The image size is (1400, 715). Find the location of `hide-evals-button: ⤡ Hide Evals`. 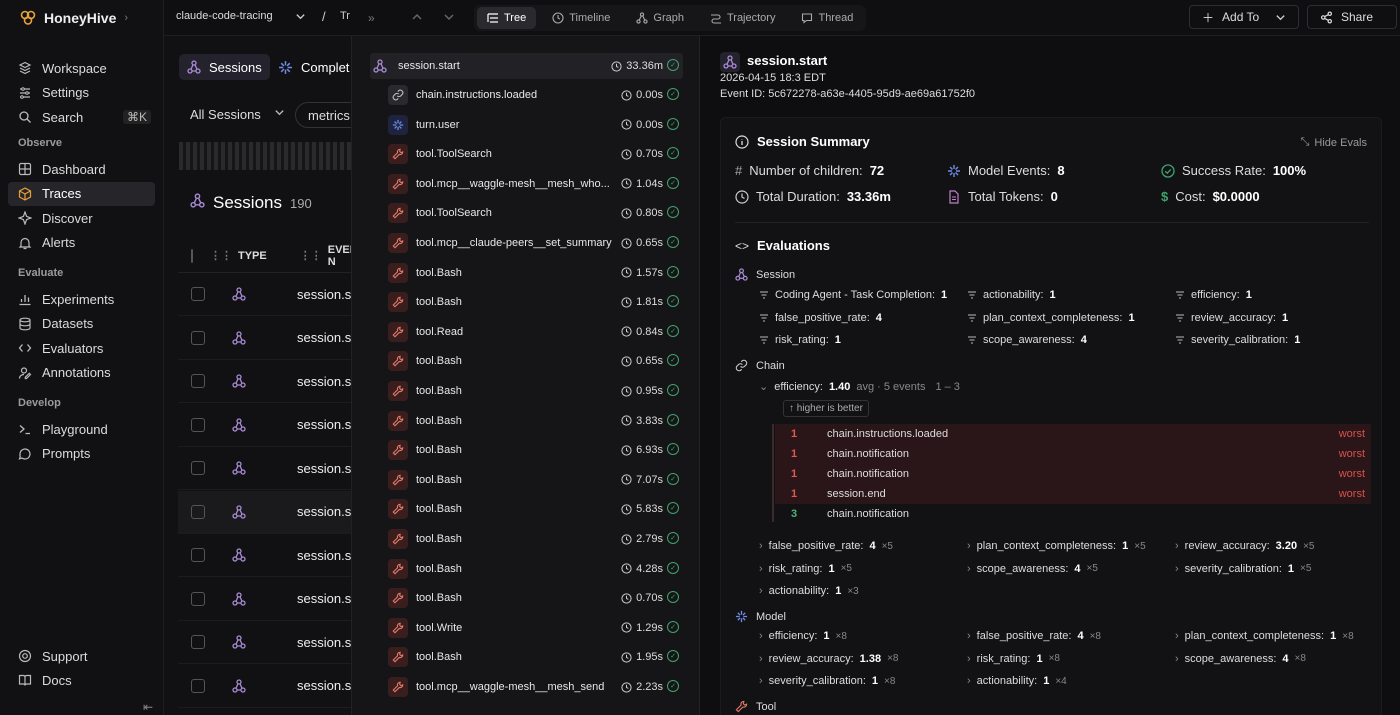

hide-evals-button: ⤡ Hide Evals is located at coordinates (1334, 142).